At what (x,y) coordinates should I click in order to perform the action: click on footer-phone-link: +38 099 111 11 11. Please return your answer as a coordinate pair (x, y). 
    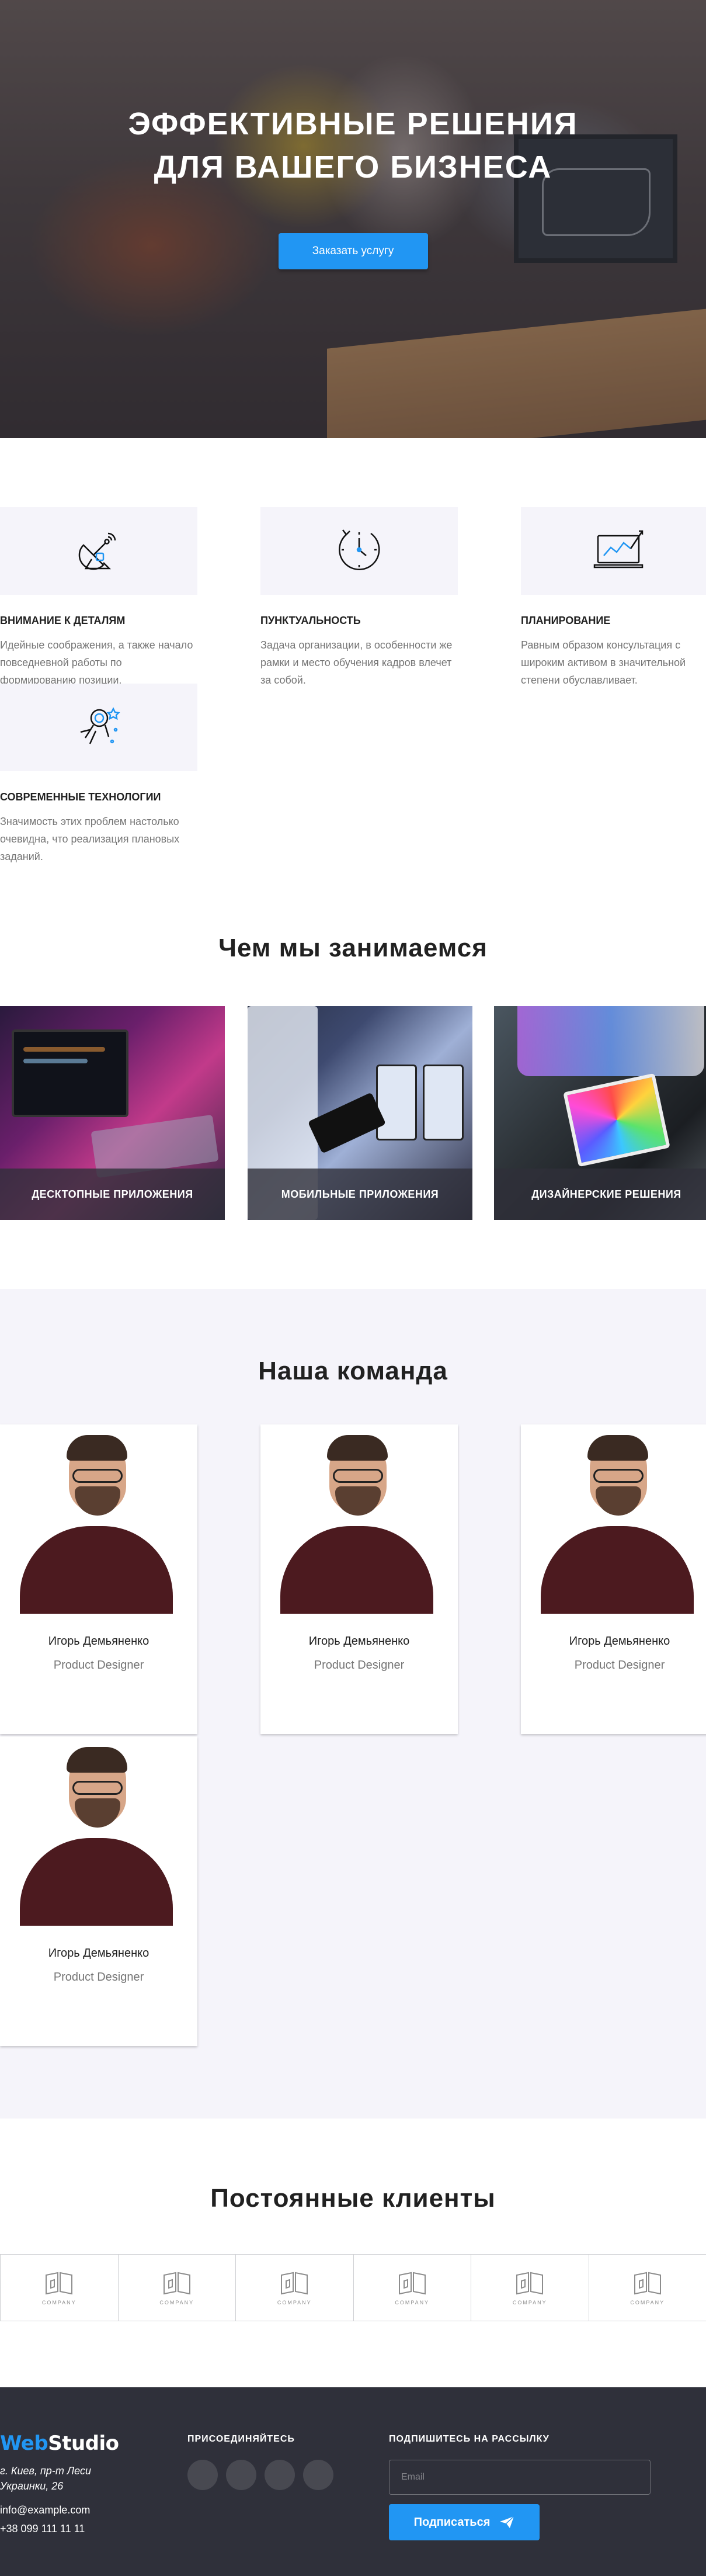
    Looking at the image, I should click on (42, 2529).